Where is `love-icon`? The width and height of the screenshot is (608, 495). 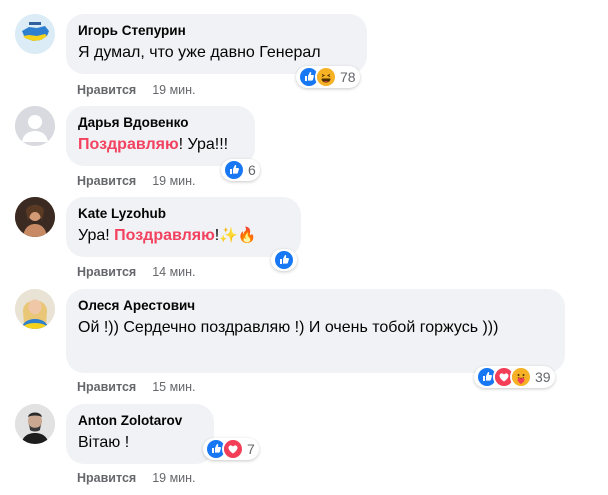 love-icon is located at coordinates (233, 449).